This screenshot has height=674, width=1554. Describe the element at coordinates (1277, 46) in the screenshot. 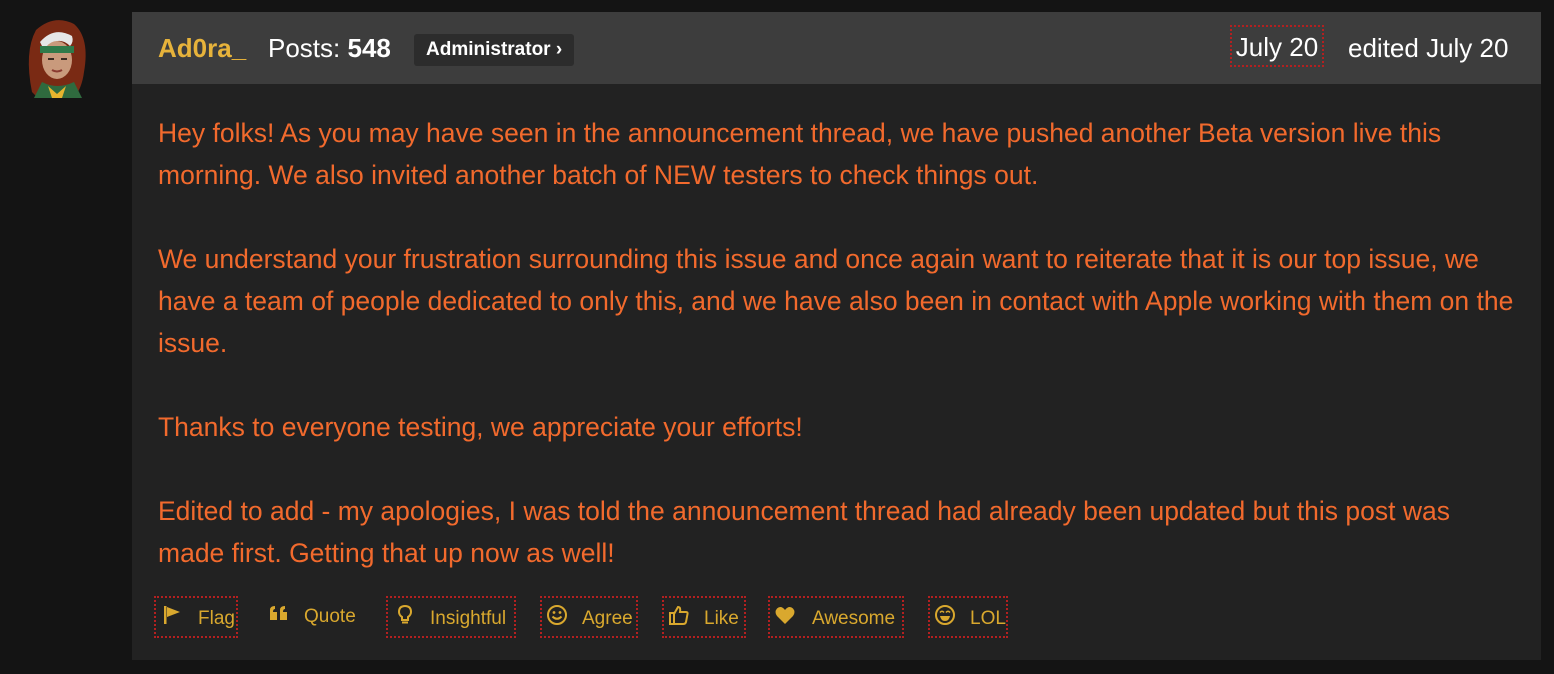

I see `post-date-link: July 20` at that location.